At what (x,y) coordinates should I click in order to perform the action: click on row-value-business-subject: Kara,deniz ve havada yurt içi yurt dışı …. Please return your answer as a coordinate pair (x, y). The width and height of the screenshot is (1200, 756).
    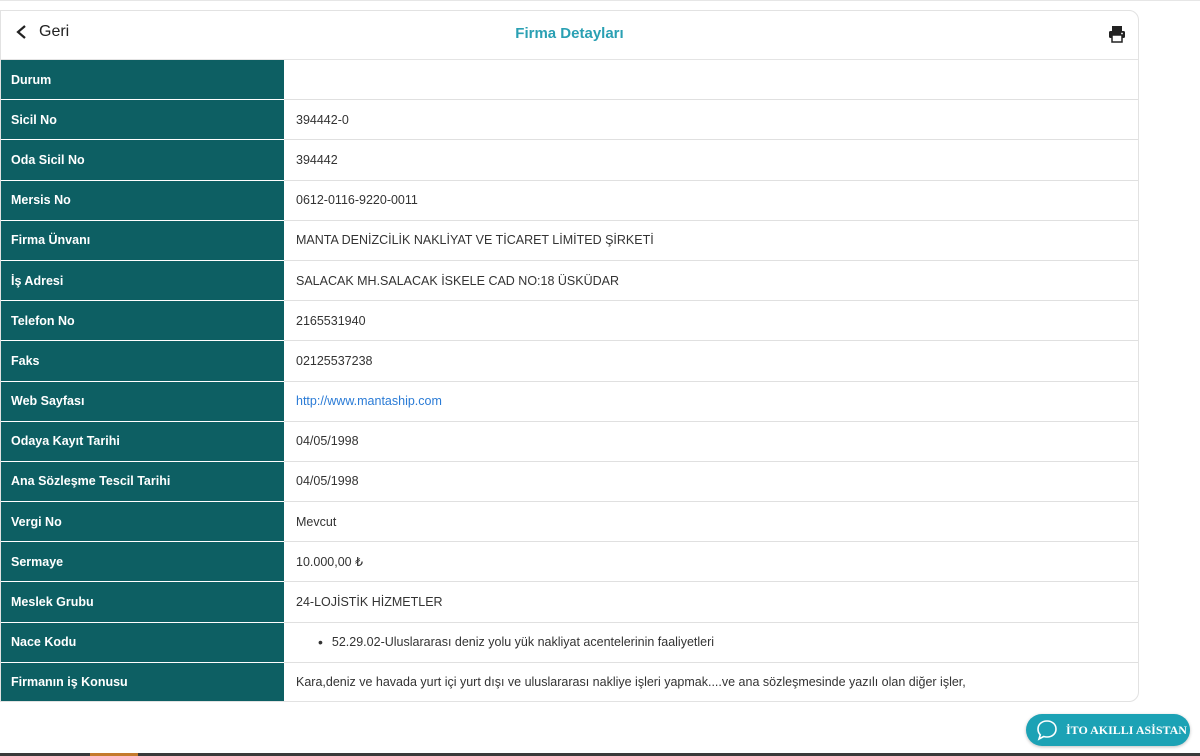
    Looking at the image, I should click on (631, 682).